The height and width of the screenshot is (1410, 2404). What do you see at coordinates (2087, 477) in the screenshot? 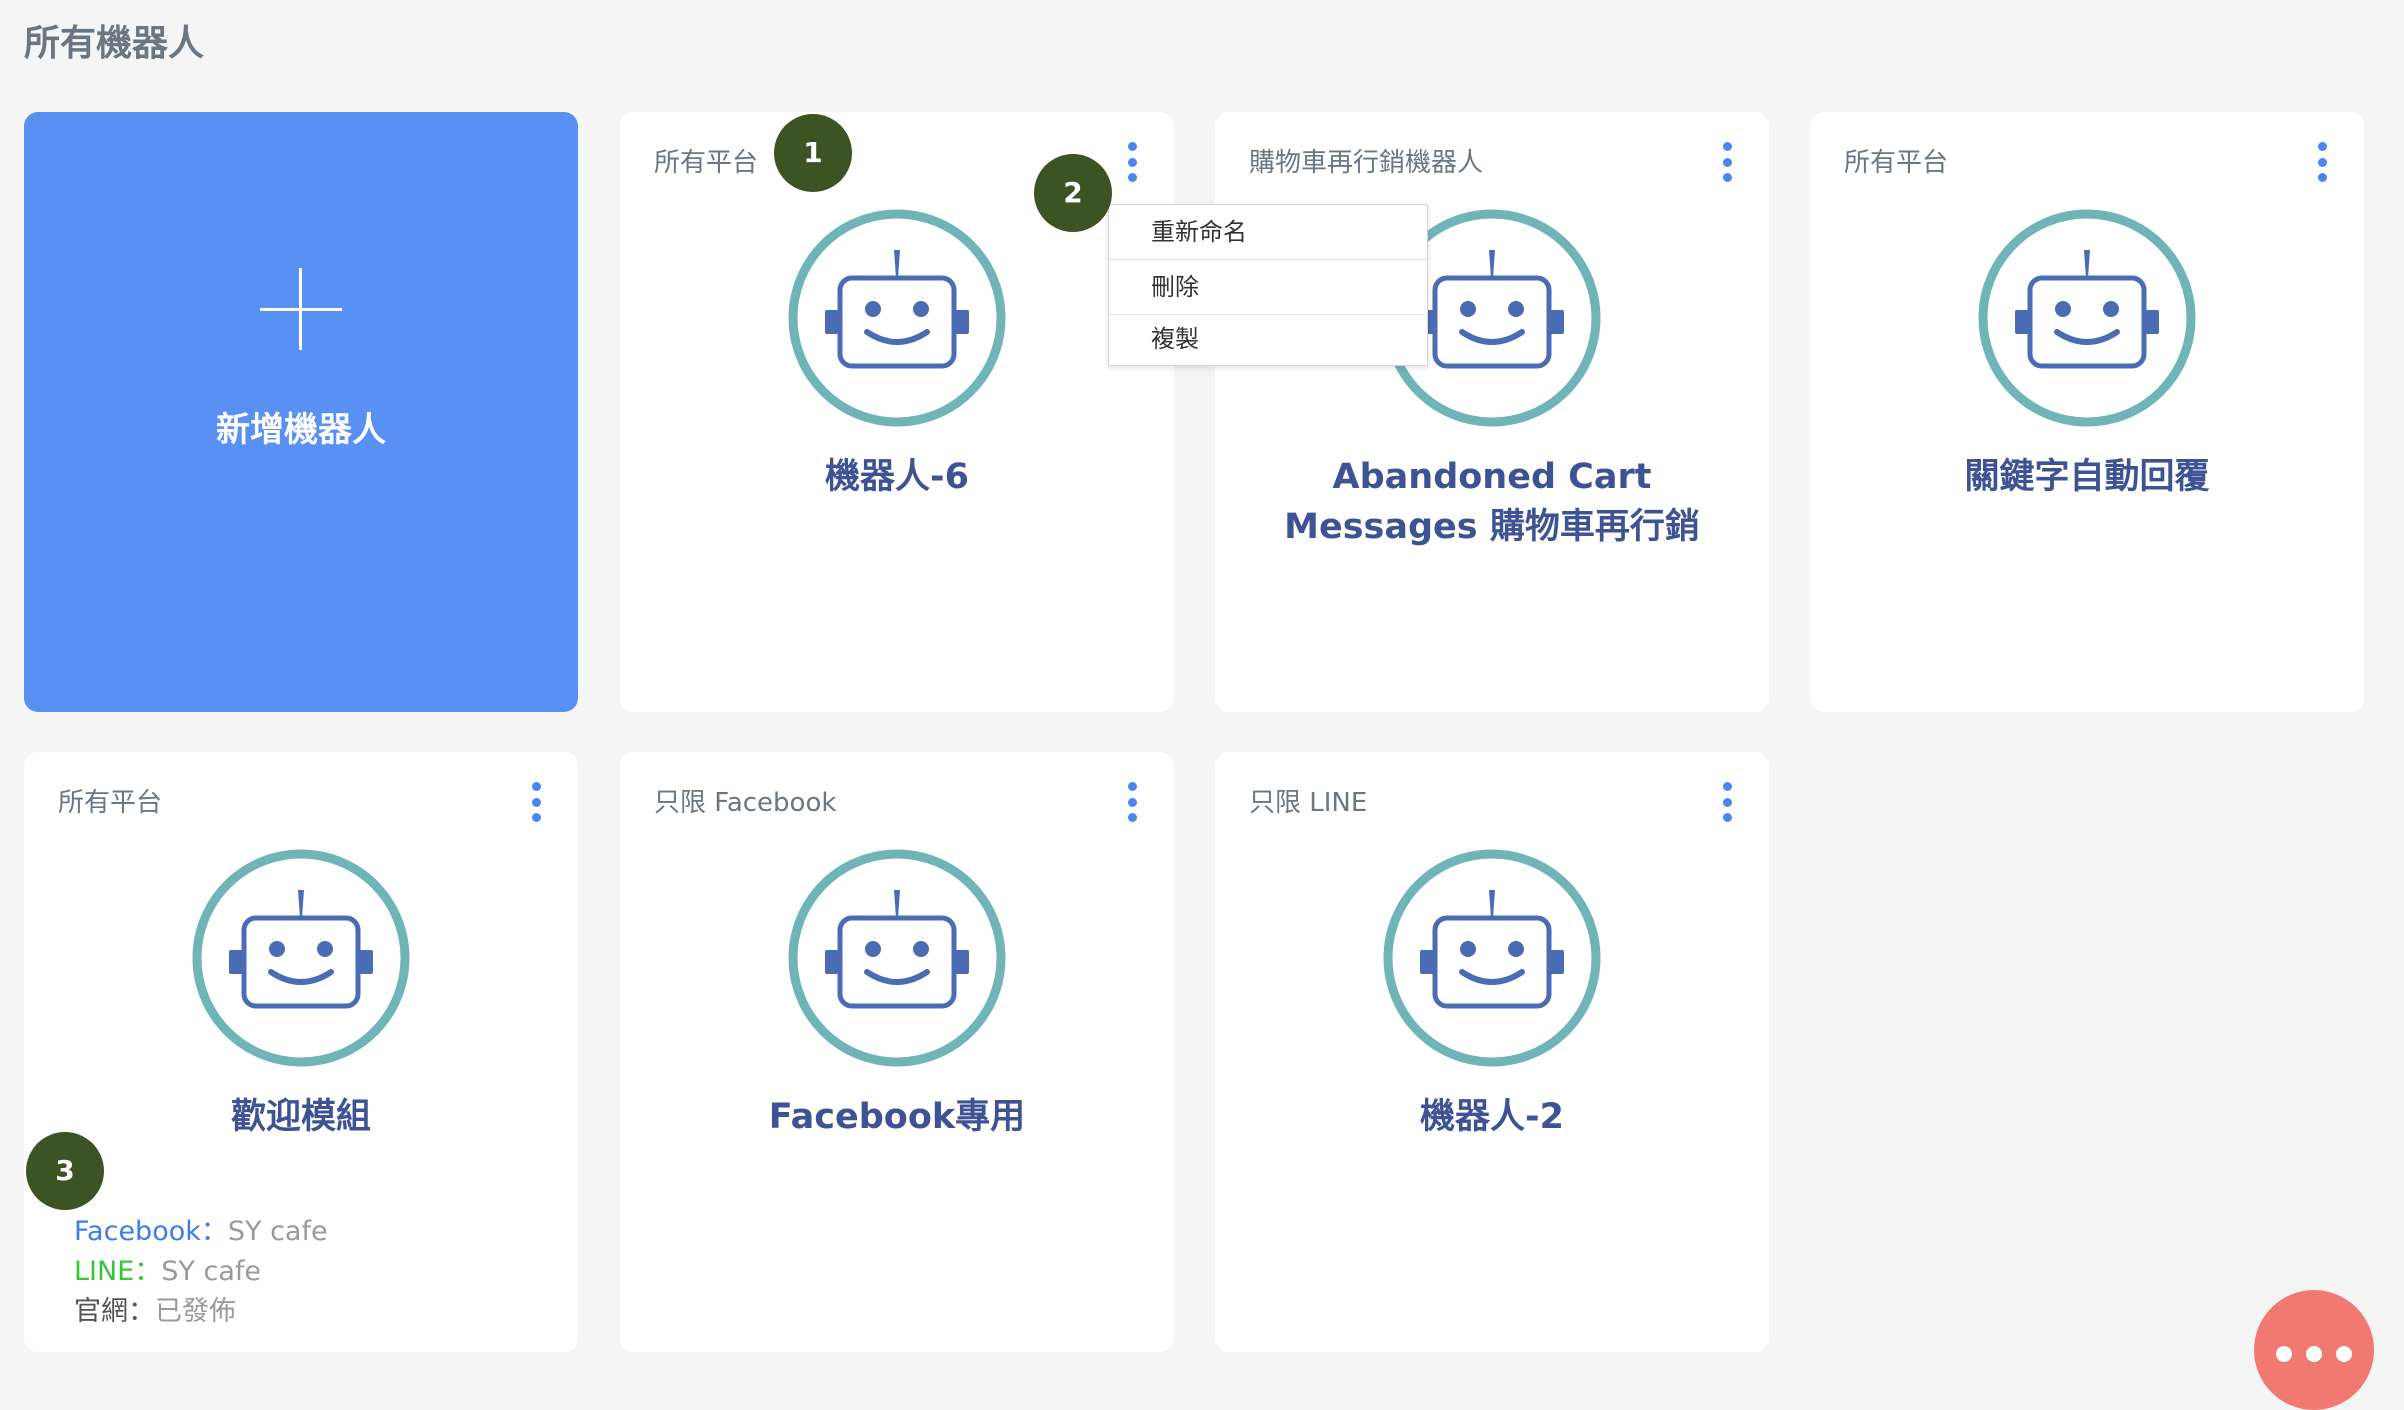
I see `bot-name: 關鍵字自動回覆` at bounding box center [2087, 477].